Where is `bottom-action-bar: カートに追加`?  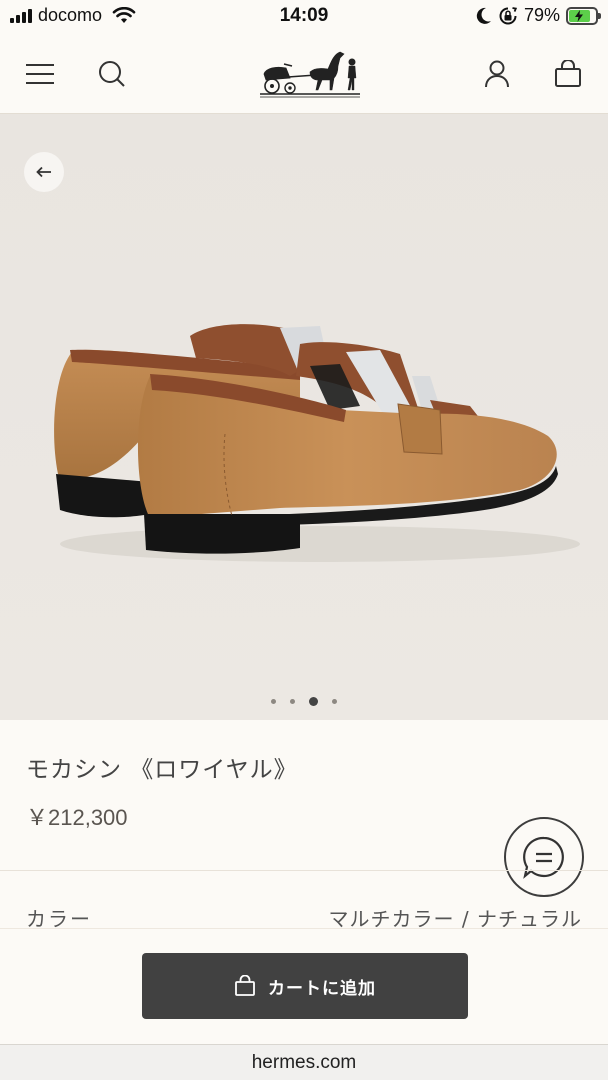
bottom-action-bar: カートに追加 is located at coordinates (304, 986).